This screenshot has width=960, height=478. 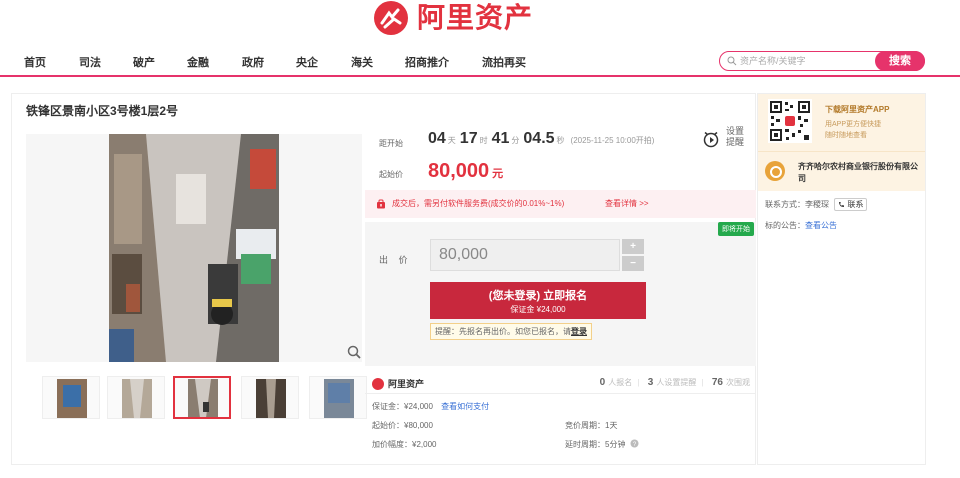 What do you see at coordinates (465, 406) in the screenshot?
I see `how-to-pay-link: 查看如何支付` at bounding box center [465, 406].